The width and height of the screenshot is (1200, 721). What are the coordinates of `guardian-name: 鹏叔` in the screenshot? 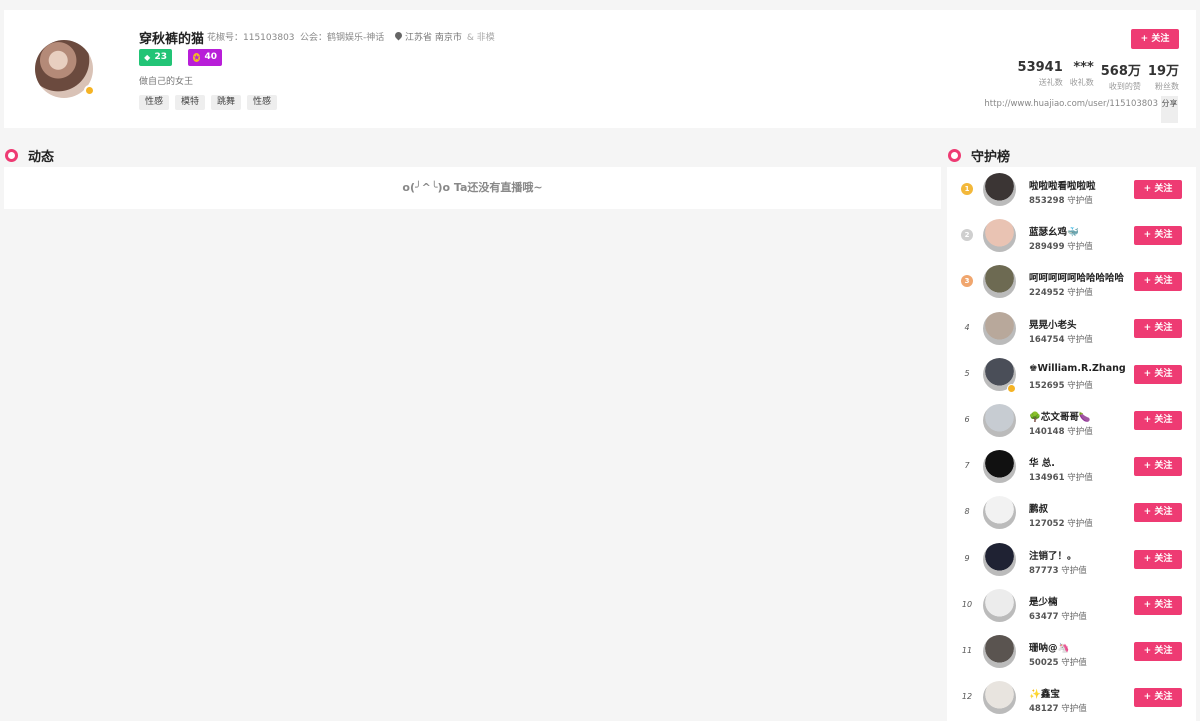 It's located at (1078, 508).